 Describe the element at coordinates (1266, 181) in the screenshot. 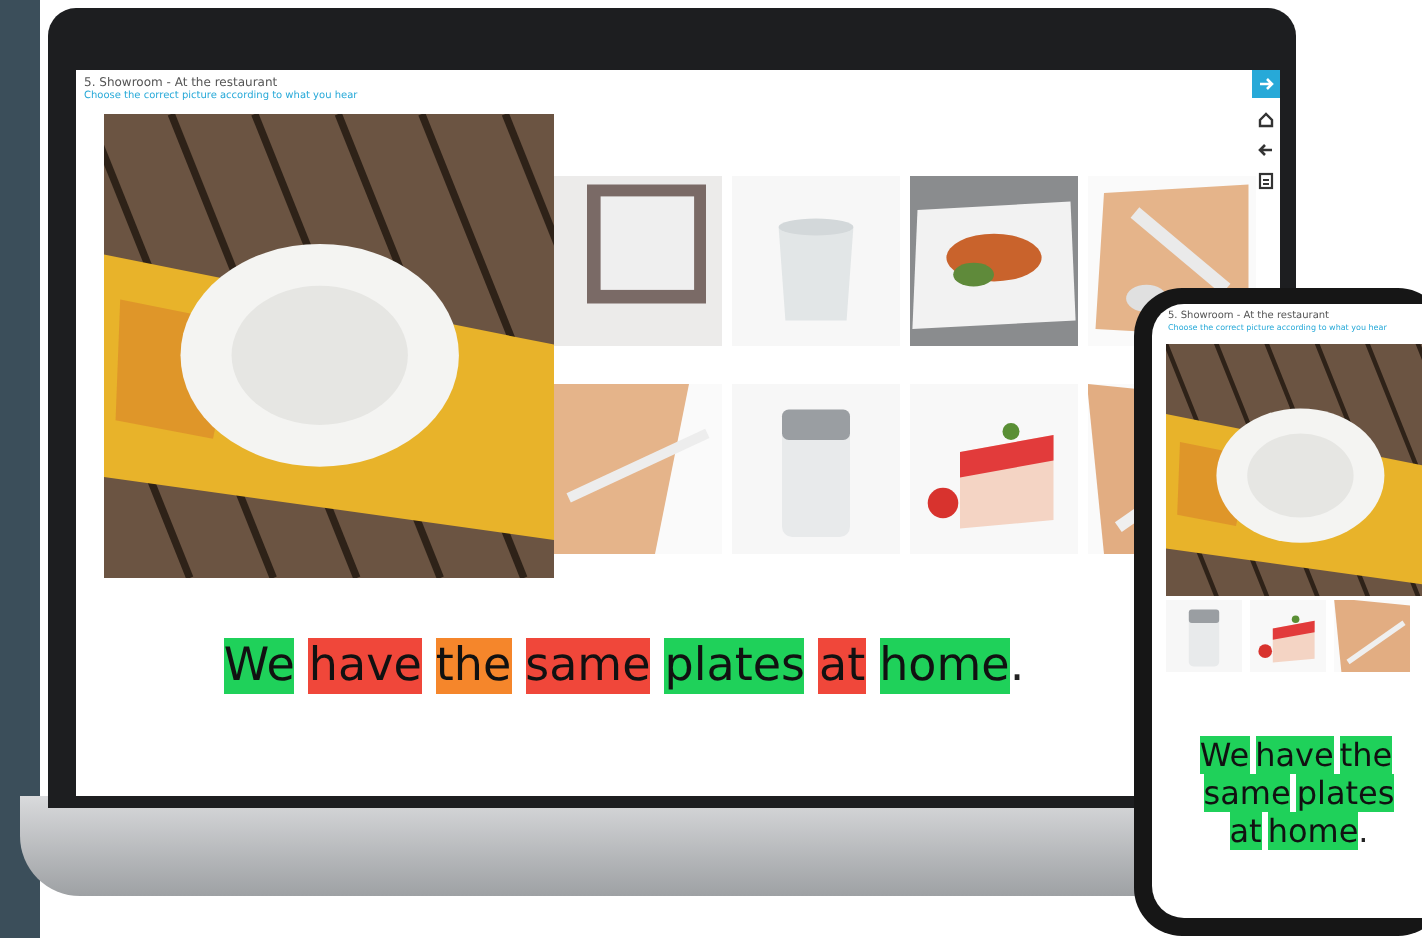

I see `document-icon` at that location.